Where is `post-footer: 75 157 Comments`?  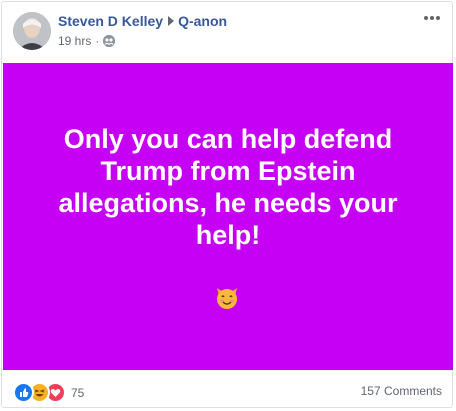
post-footer: 75 157 Comments is located at coordinates (227, 390).